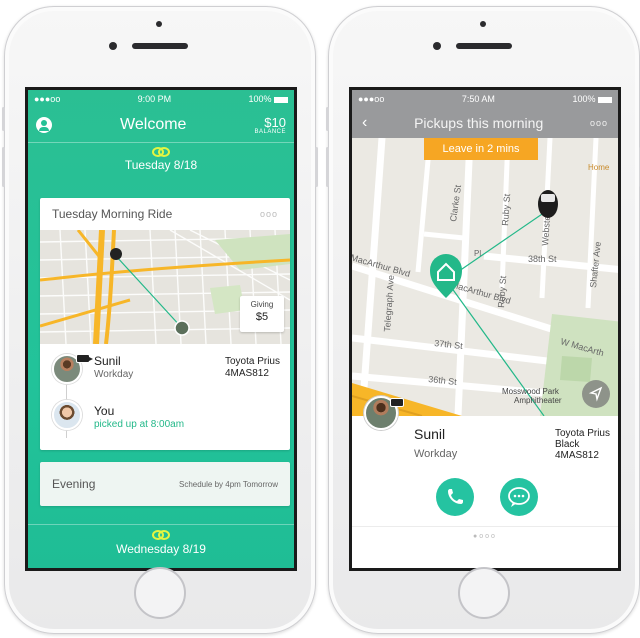  I want to click on evening-title: Evening, so click(74, 484).